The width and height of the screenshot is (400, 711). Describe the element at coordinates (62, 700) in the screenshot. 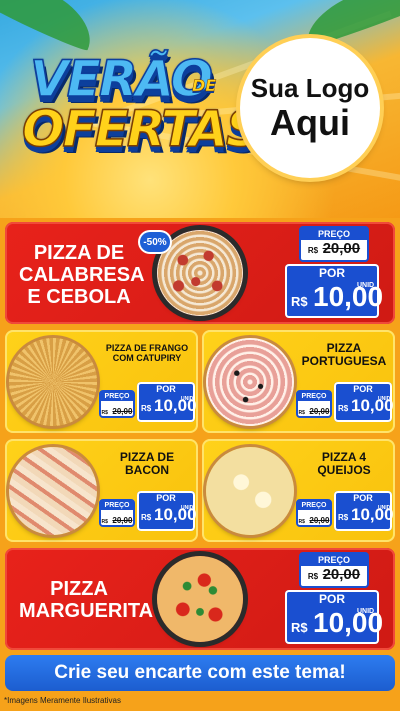

I see `disclaimer-text: *Imagens Meramente Ilustrativas` at that location.